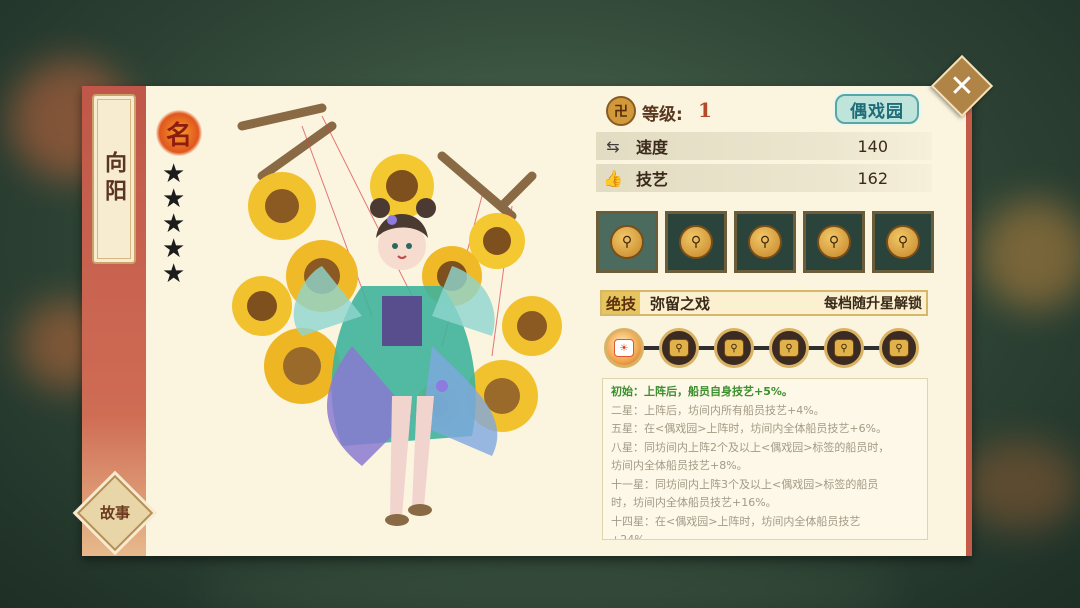 The image size is (1080, 608). What do you see at coordinates (174, 274) in the screenshot?
I see `star-icon: ★` at bounding box center [174, 274].